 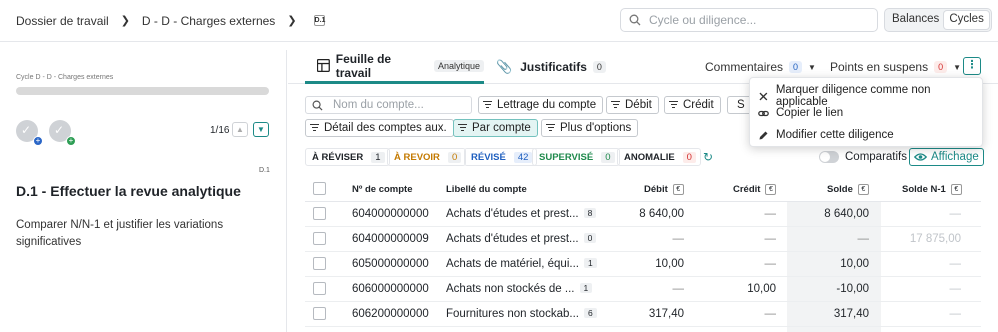 I want to click on check-icon: ✓, so click(x=26, y=130).